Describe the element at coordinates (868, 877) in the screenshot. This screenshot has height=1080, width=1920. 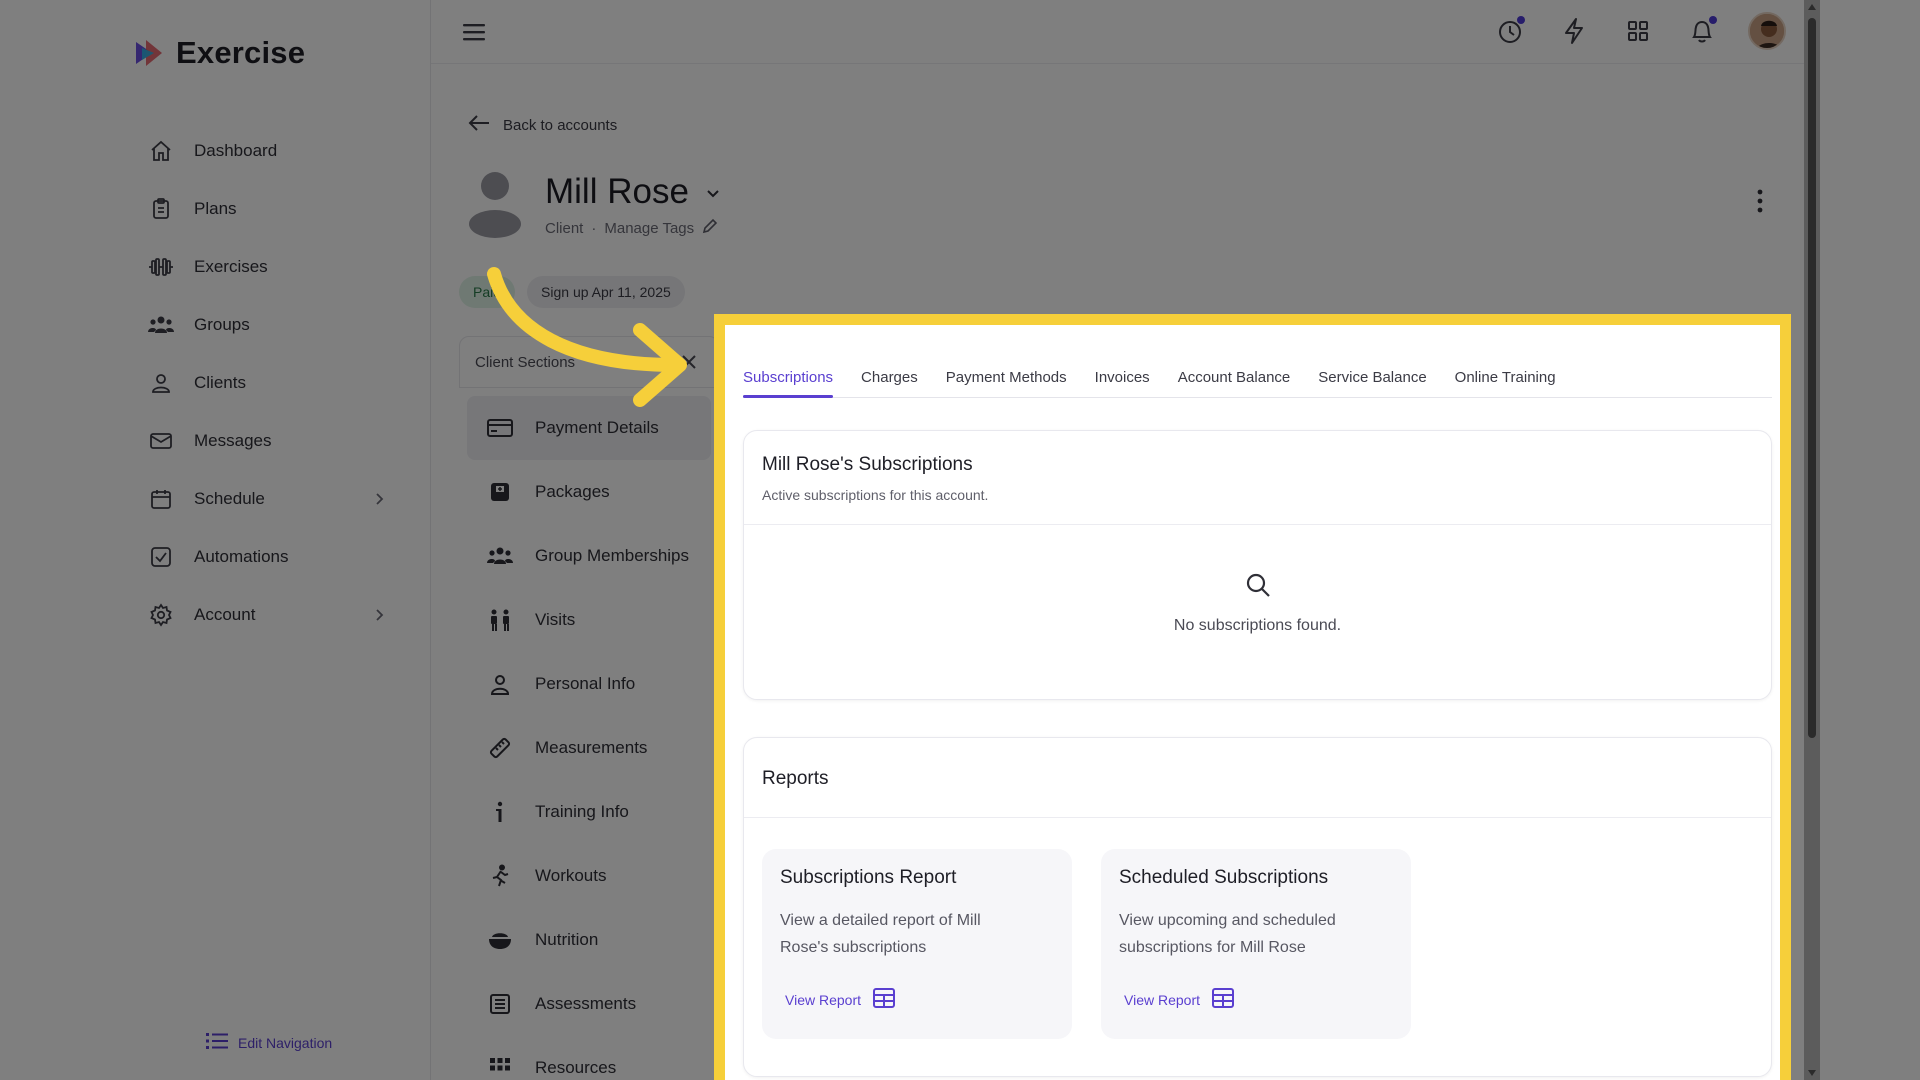
I see `report-card-title: Subscriptions Report` at that location.